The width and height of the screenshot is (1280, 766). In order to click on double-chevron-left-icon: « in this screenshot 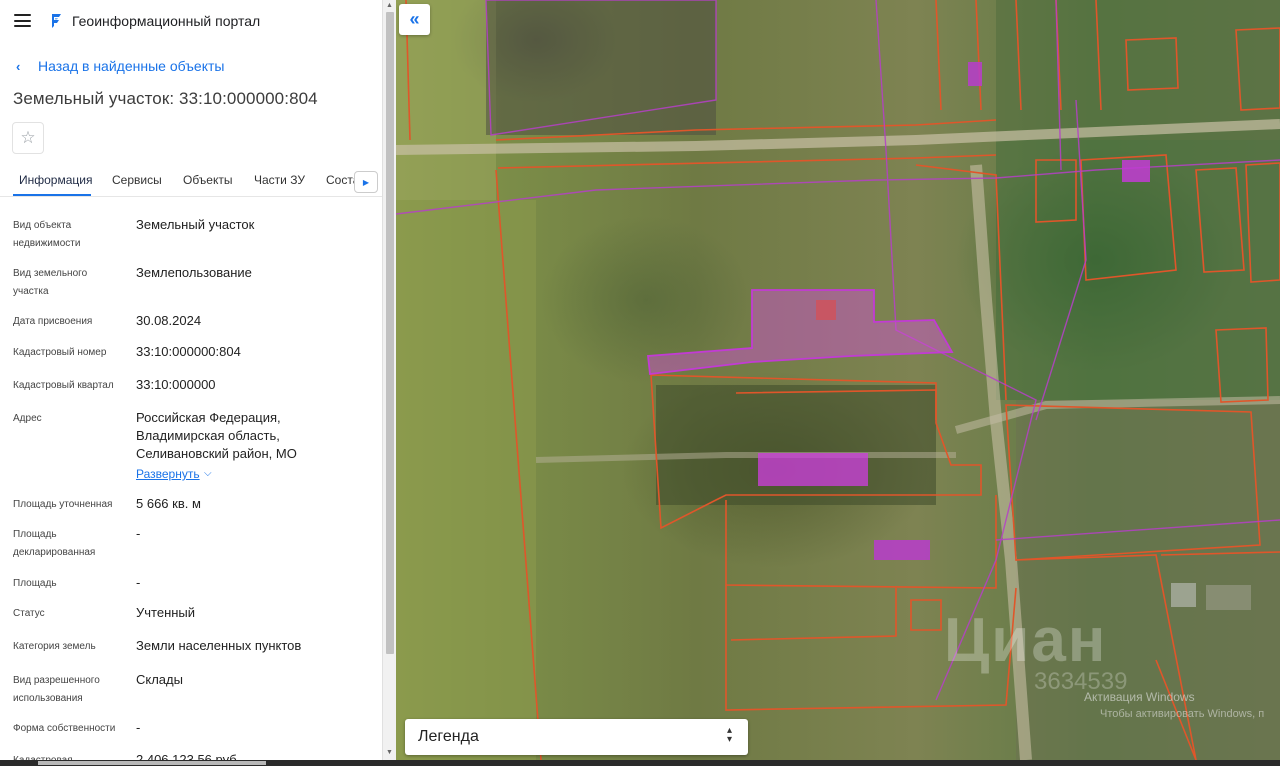, I will do `click(414, 19)`.